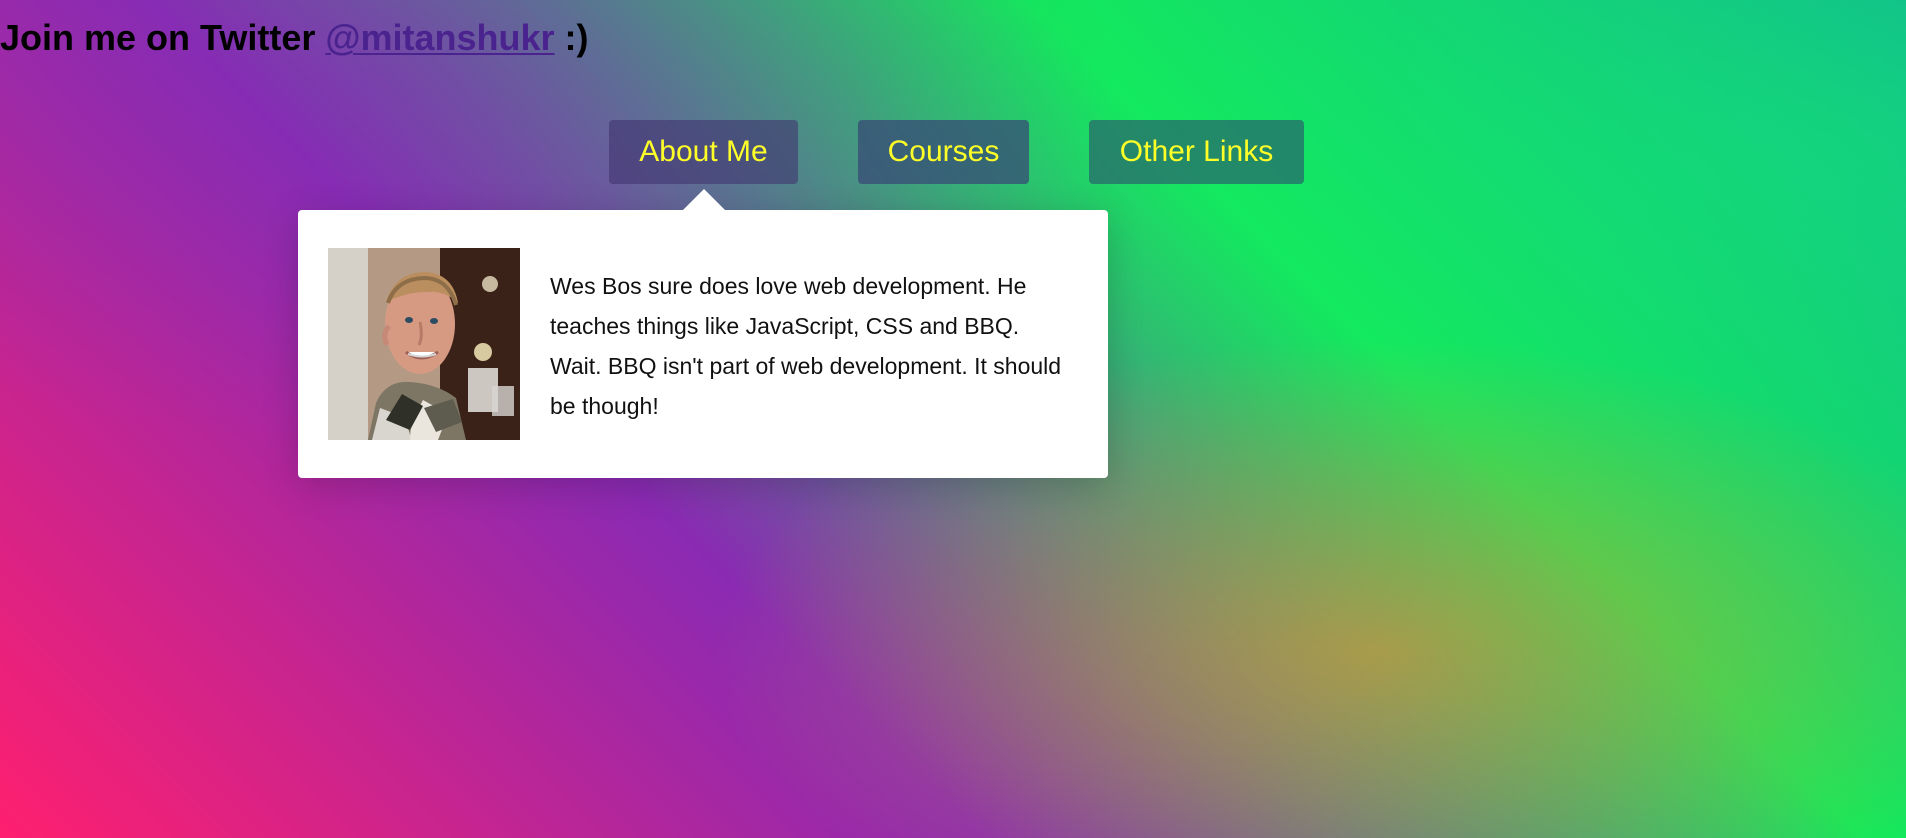 This screenshot has width=1906, height=838. I want to click on nav-item-other-links: Other Links, so click(1196, 152).